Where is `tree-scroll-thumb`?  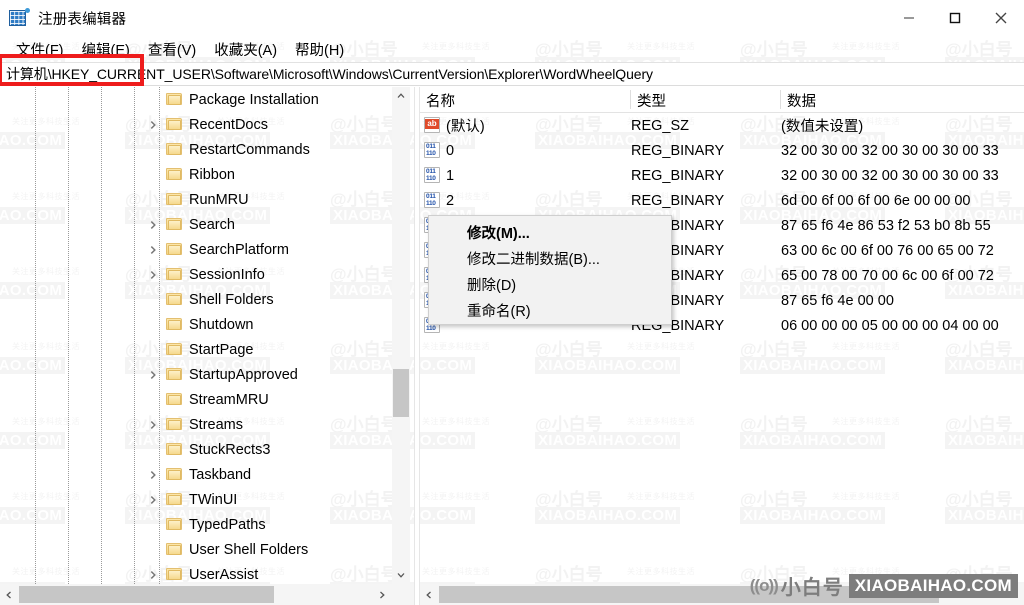
tree-scroll-thumb is located at coordinates (401, 393).